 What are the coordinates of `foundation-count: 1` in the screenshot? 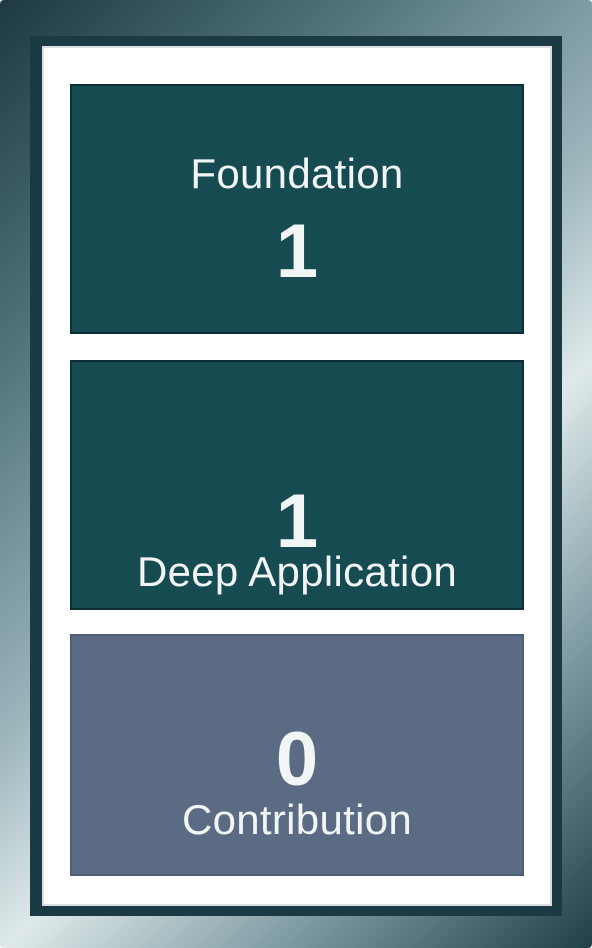 It's located at (297, 251).